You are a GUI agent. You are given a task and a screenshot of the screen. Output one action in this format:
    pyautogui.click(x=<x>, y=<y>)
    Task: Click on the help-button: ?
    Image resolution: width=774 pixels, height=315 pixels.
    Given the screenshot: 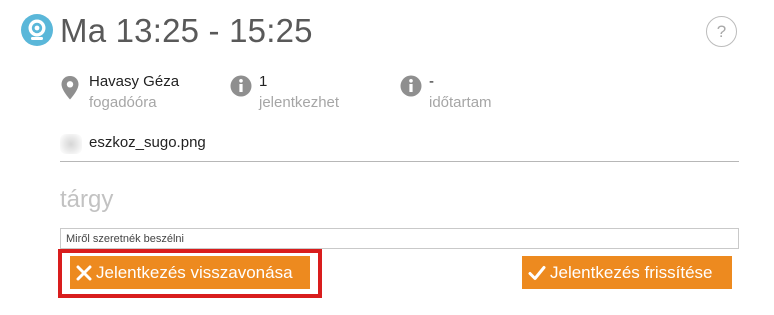 What is the action you would take?
    pyautogui.click(x=721, y=31)
    